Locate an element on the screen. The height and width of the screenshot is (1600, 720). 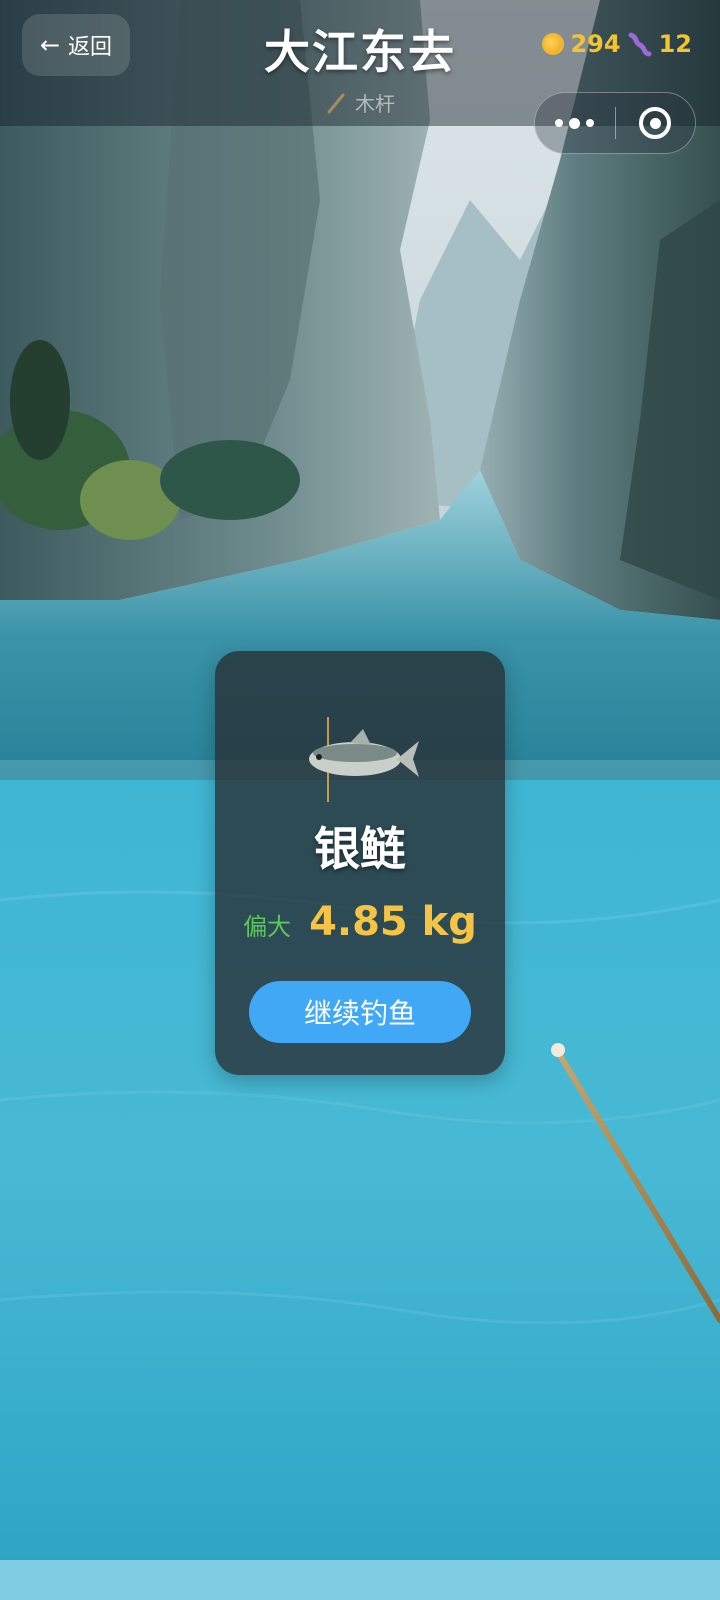
close-icon is located at coordinates (656, 123).